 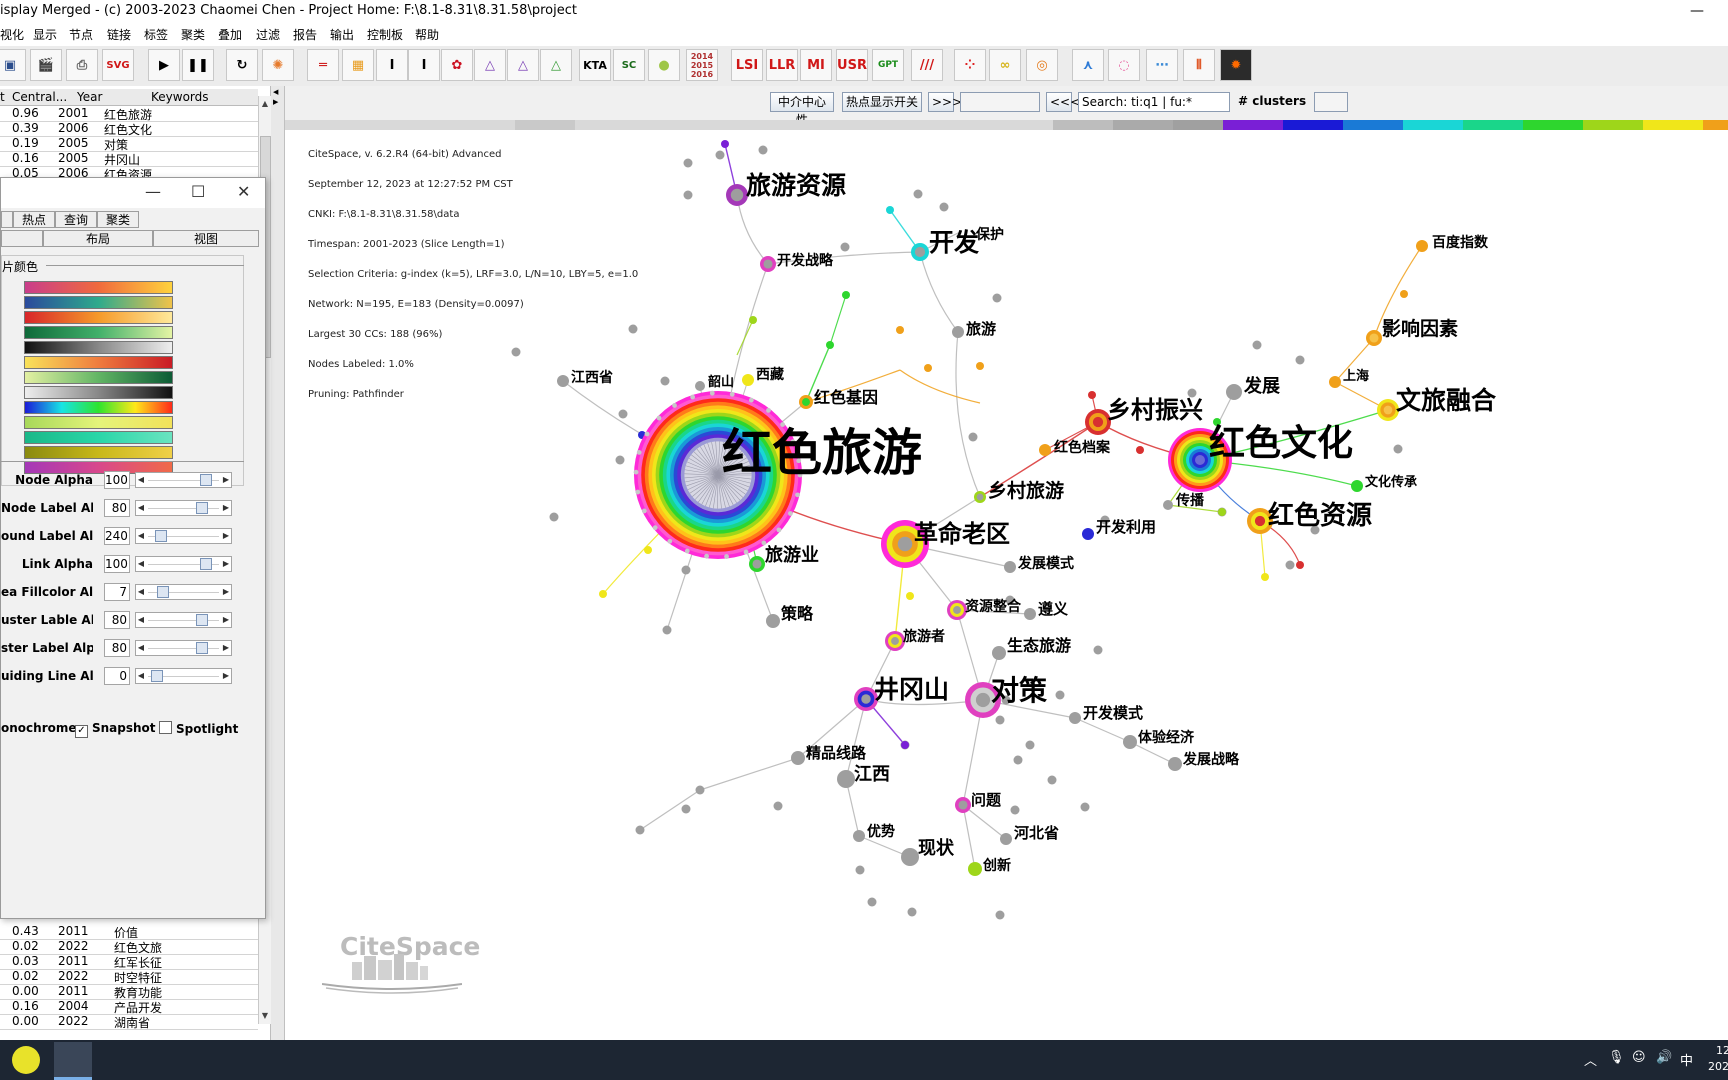 I want to click on lsi-button: LSI, so click(x=747, y=65).